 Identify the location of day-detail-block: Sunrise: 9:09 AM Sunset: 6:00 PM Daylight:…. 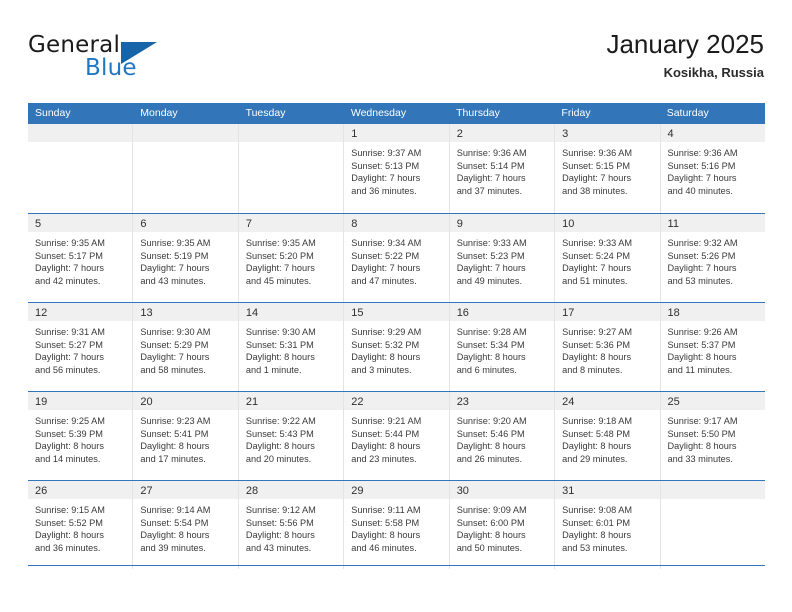
(502, 526).